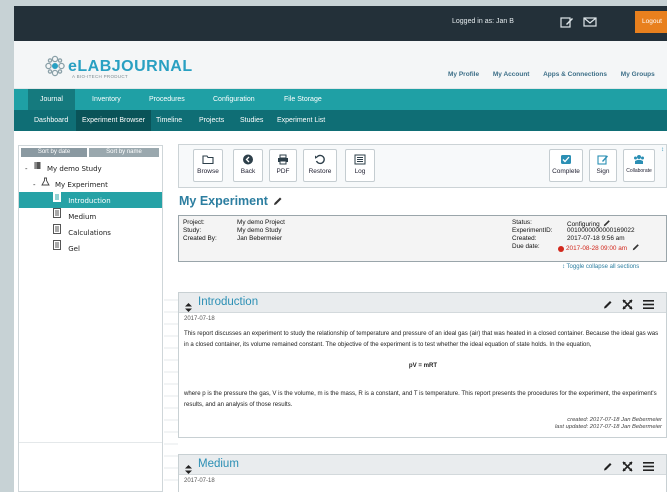 The height and width of the screenshot is (492, 667). Describe the element at coordinates (600, 267) in the screenshot. I see `toggle-collapse-all-link: ↕ Toggle collapse all sections` at that location.